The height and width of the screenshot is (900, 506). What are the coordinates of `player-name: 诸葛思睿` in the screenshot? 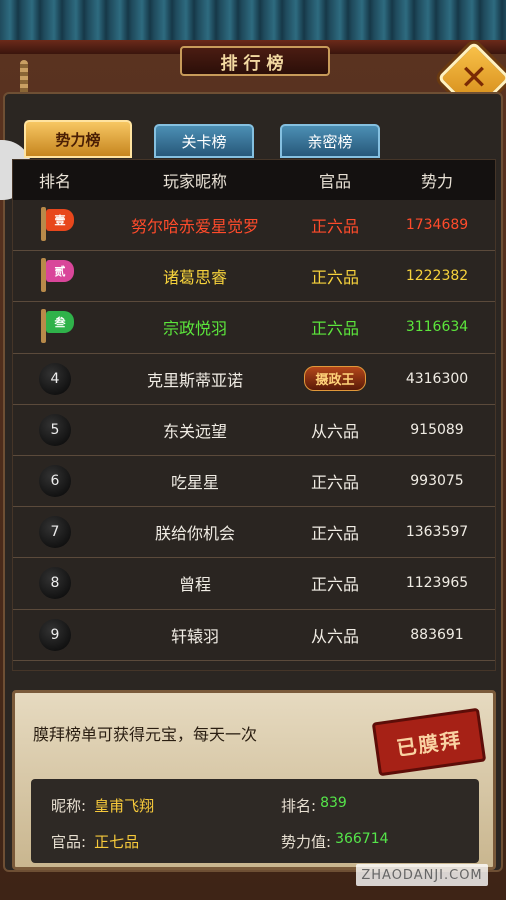 It's located at (194, 278).